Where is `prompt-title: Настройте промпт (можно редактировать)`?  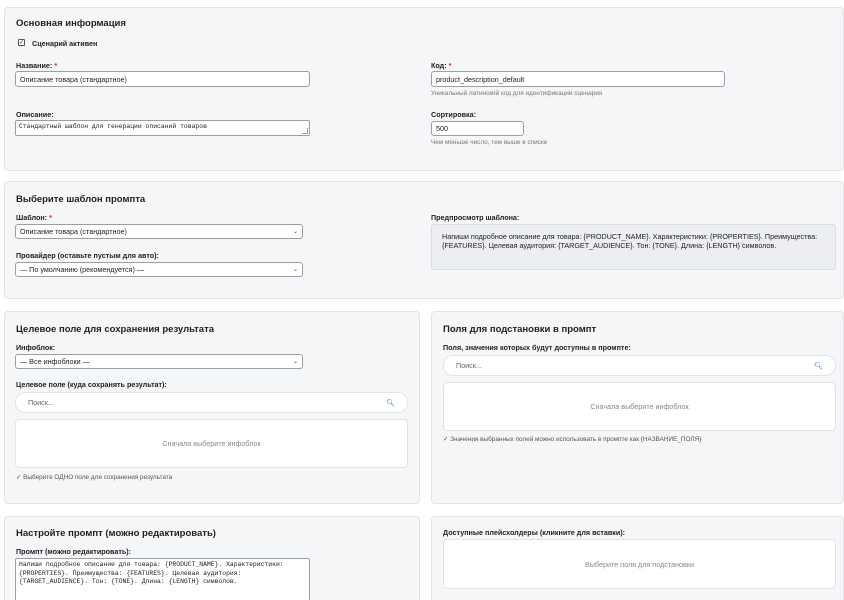 prompt-title: Настройте промпт (можно редактировать) is located at coordinates (116, 533).